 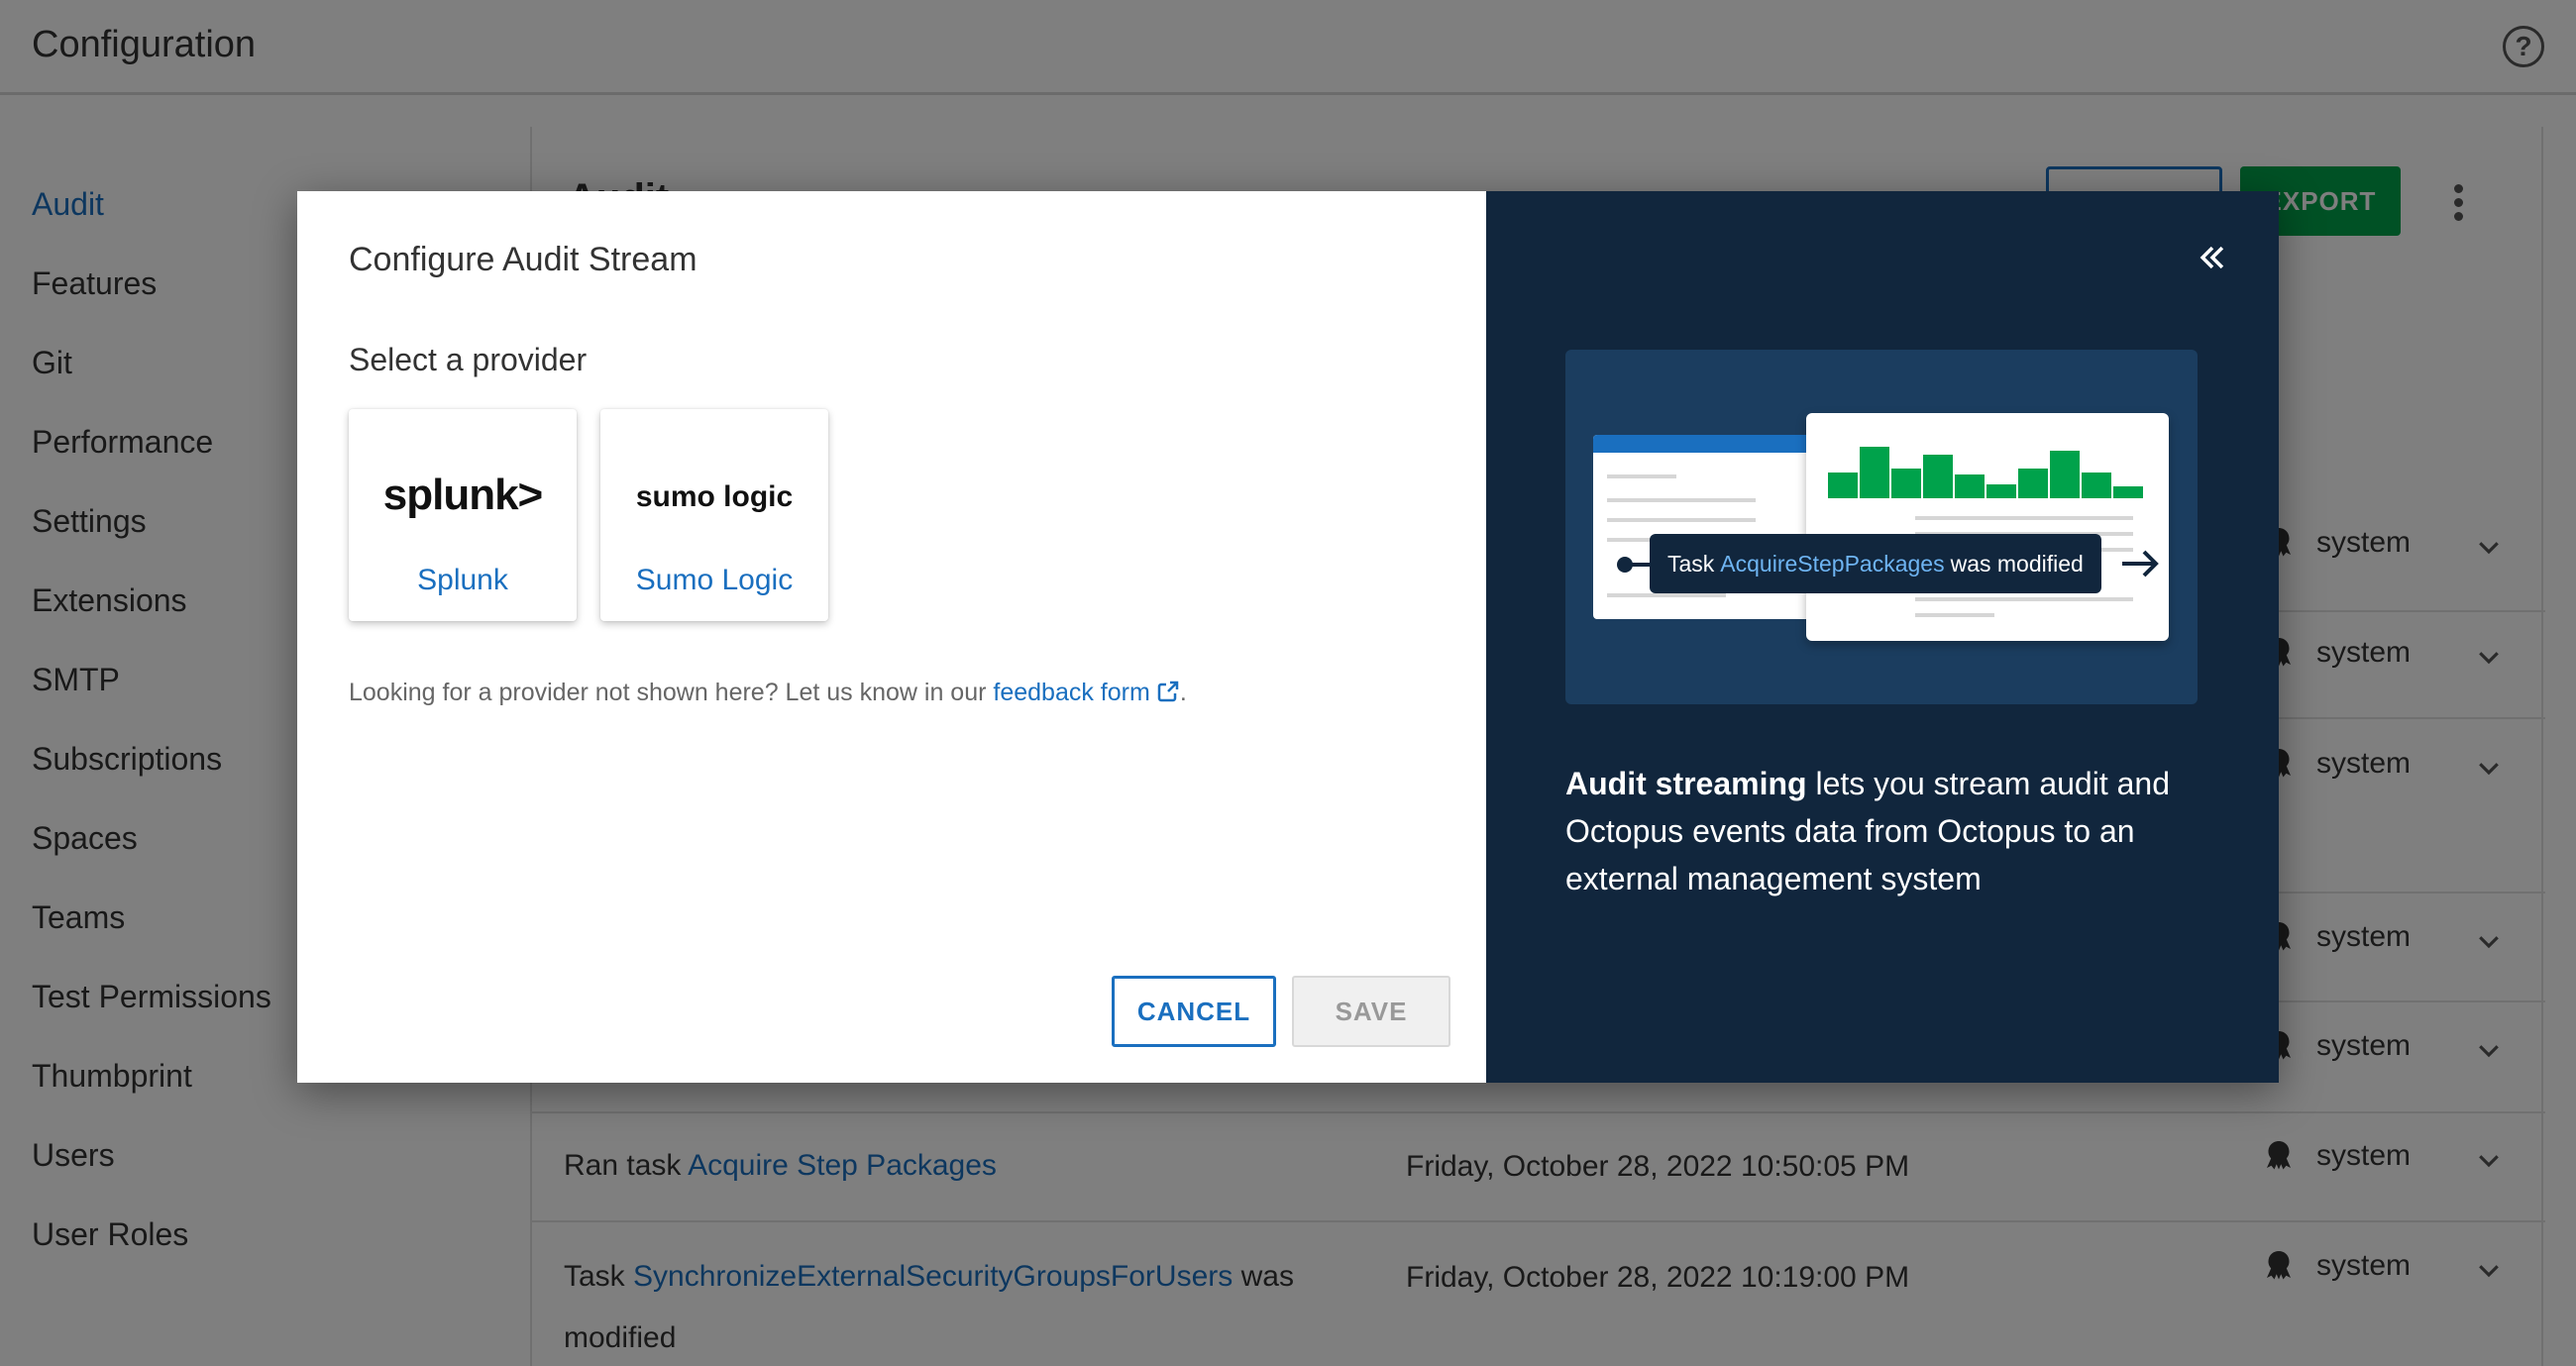 I want to click on connector-line, so click(x=1641, y=565).